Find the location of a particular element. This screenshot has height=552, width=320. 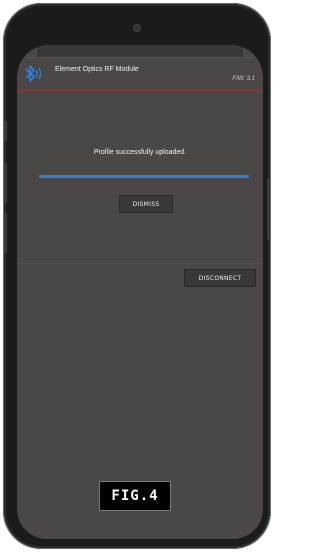

header-bottom-divider is located at coordinates (140, 90).